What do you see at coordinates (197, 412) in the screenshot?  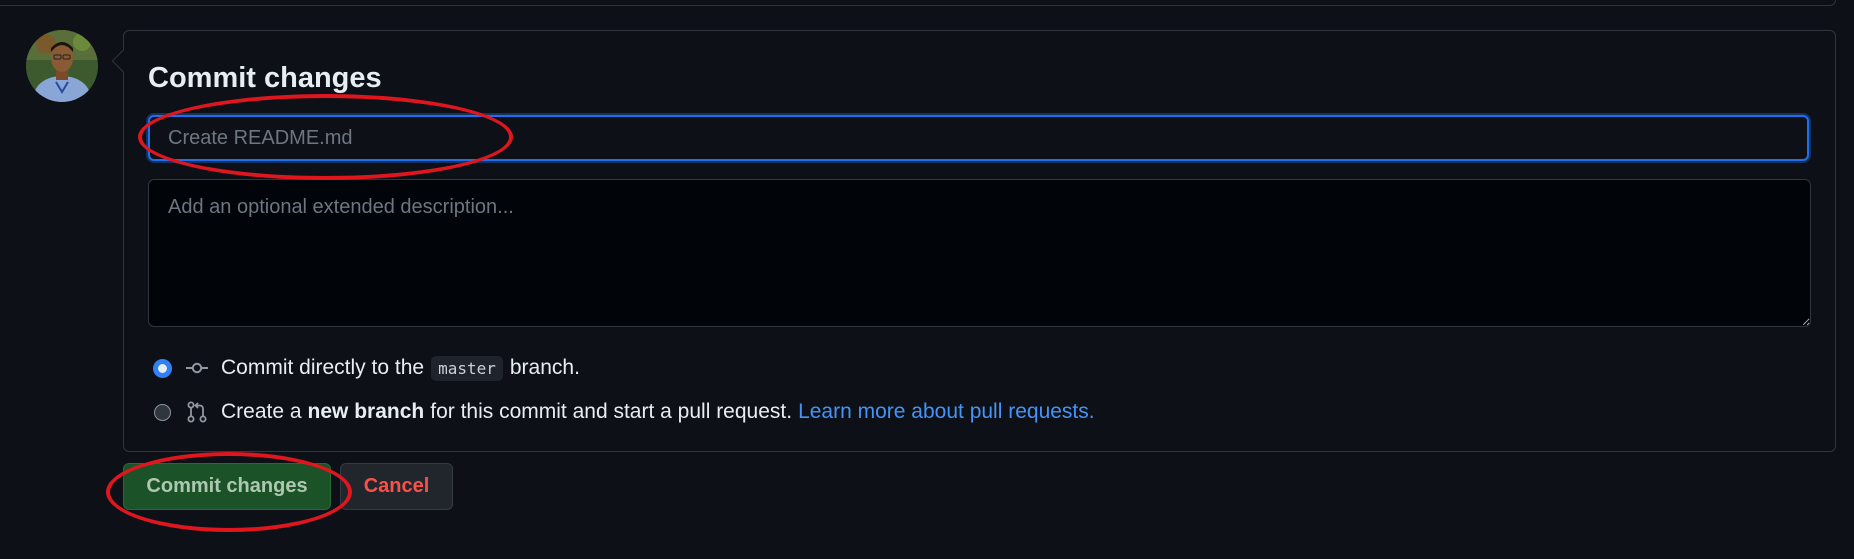 I see `git-pull-request-icon` at bounding box center [197, 412].